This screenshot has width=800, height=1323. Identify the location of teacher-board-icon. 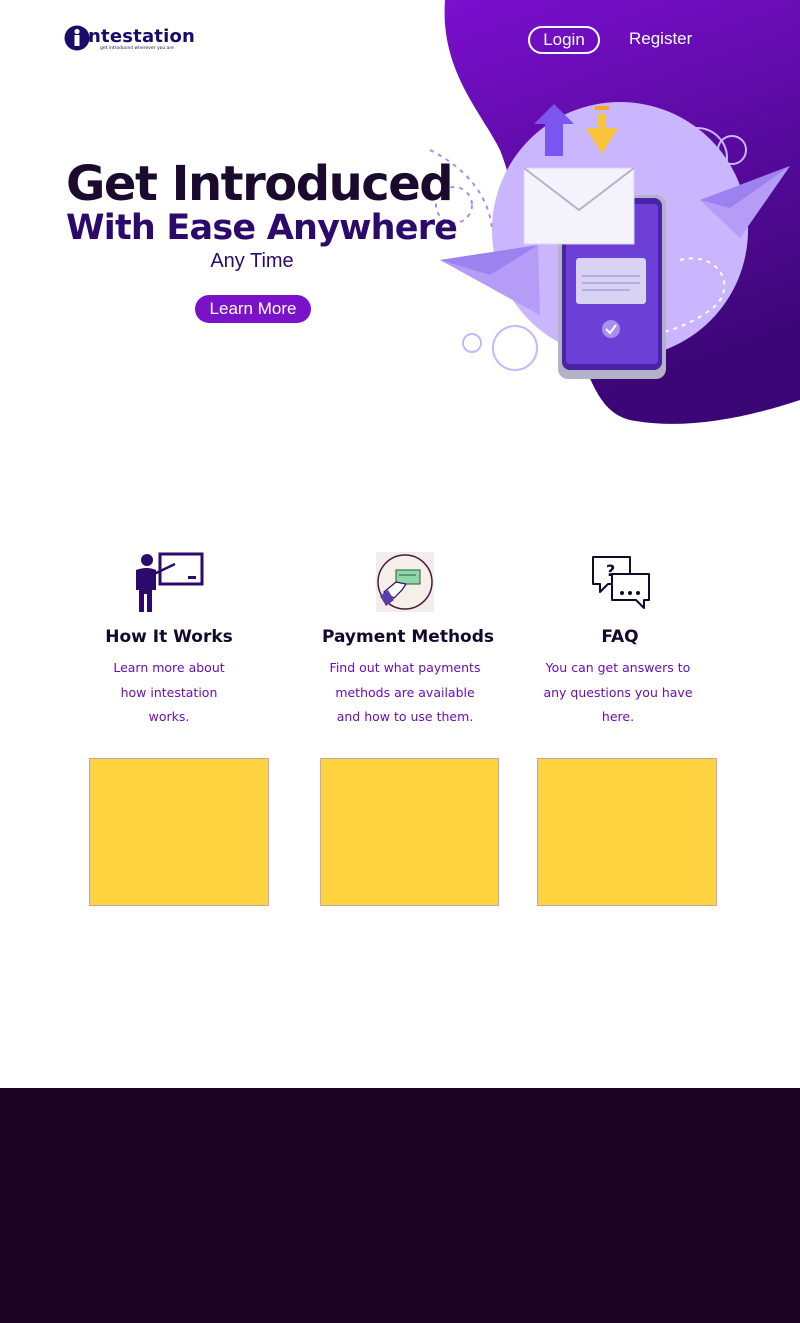
(170, 582).